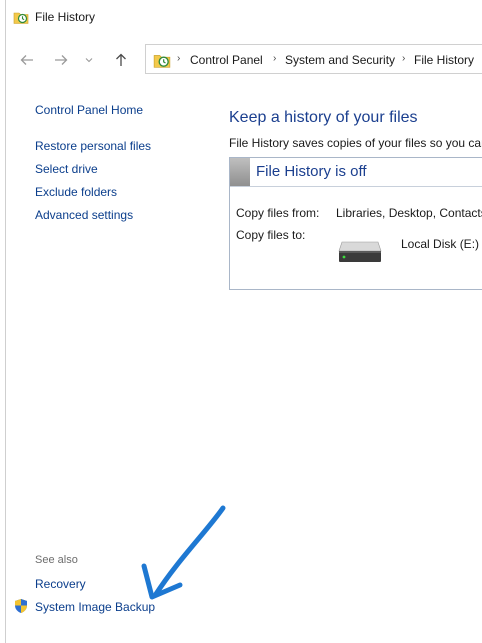 This screenshot has height=643, width=482. I want to click on up-arrow-icon, so click(121, 59).